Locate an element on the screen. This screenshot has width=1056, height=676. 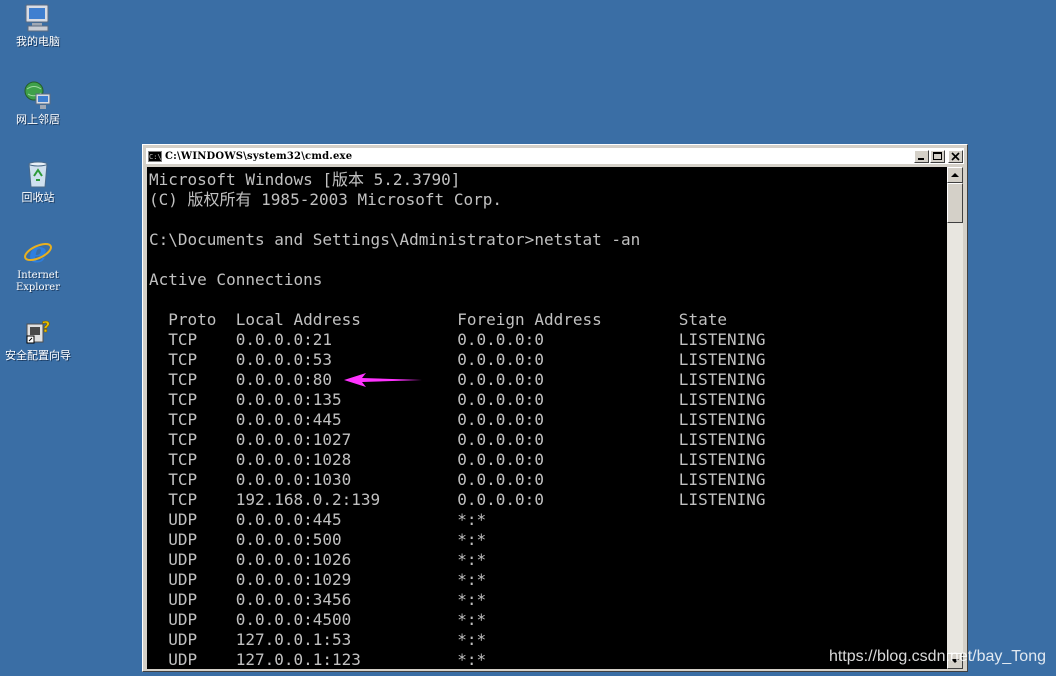
scroll-thumb is located at coordinates (955, 203).